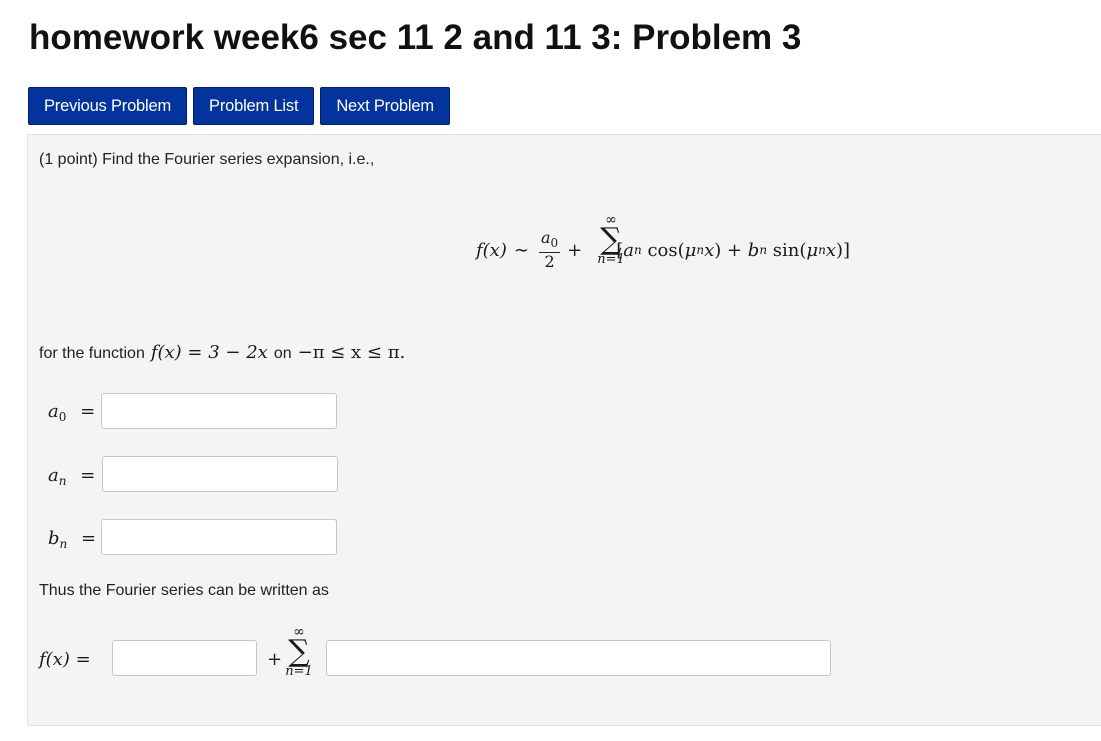  I want to click on bn-symbol: b, so click(54, 538).